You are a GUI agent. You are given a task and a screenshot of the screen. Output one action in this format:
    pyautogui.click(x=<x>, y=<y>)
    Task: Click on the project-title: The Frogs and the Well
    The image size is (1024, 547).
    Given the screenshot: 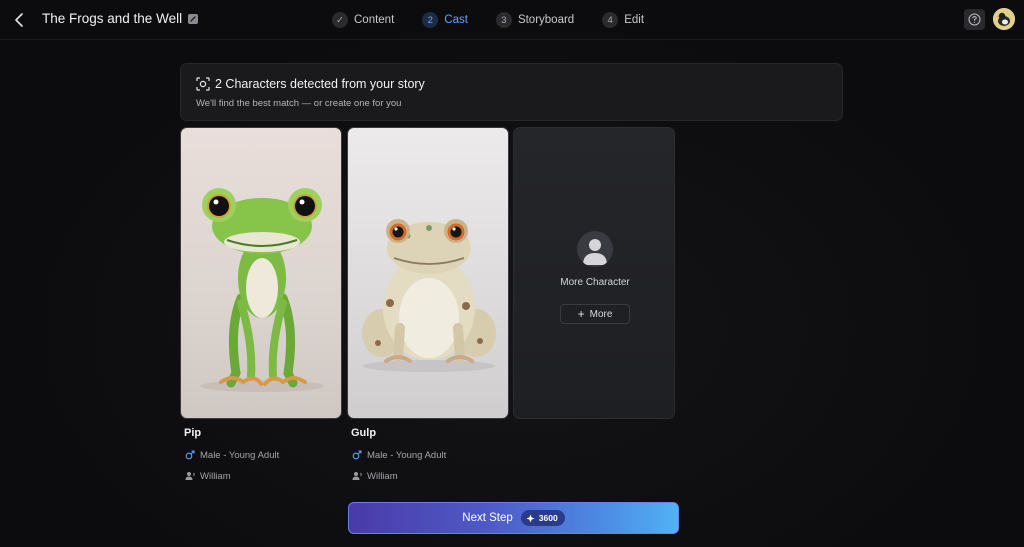 What is the action you would take?
    pyautogui.click(x=112, y=18)
    